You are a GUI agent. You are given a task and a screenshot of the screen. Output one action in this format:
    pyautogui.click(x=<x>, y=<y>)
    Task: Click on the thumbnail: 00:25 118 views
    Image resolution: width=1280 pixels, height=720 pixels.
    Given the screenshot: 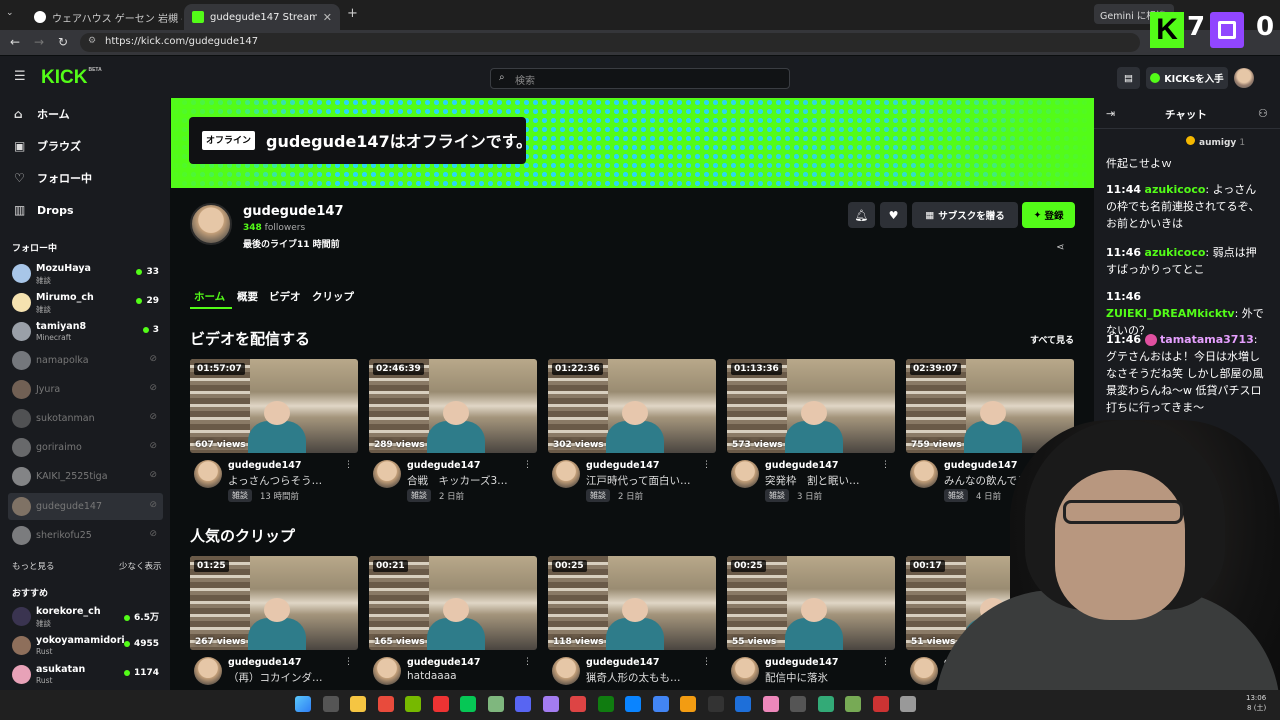 What is the action you would take?
    pyautogui.click(x=632, y=603)
    